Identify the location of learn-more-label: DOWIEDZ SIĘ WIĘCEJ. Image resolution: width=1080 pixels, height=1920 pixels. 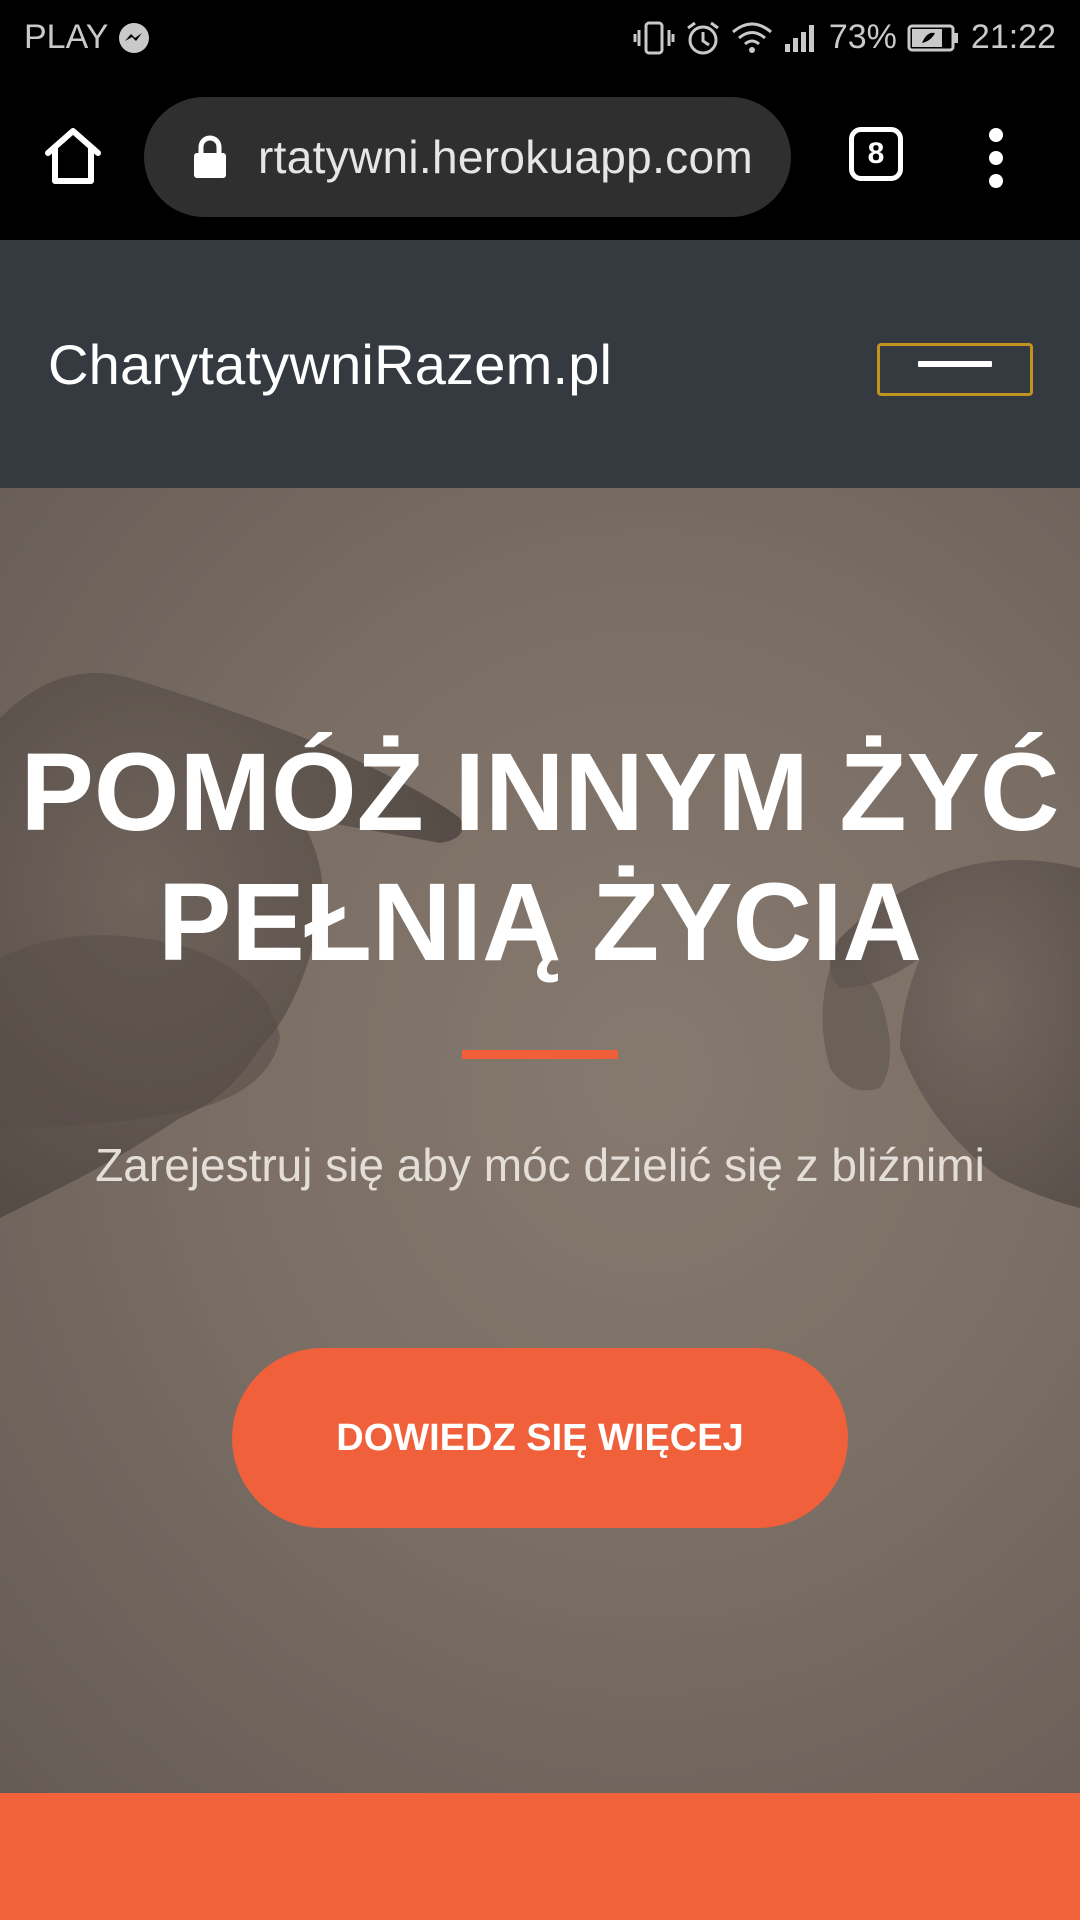
(540, 1437).